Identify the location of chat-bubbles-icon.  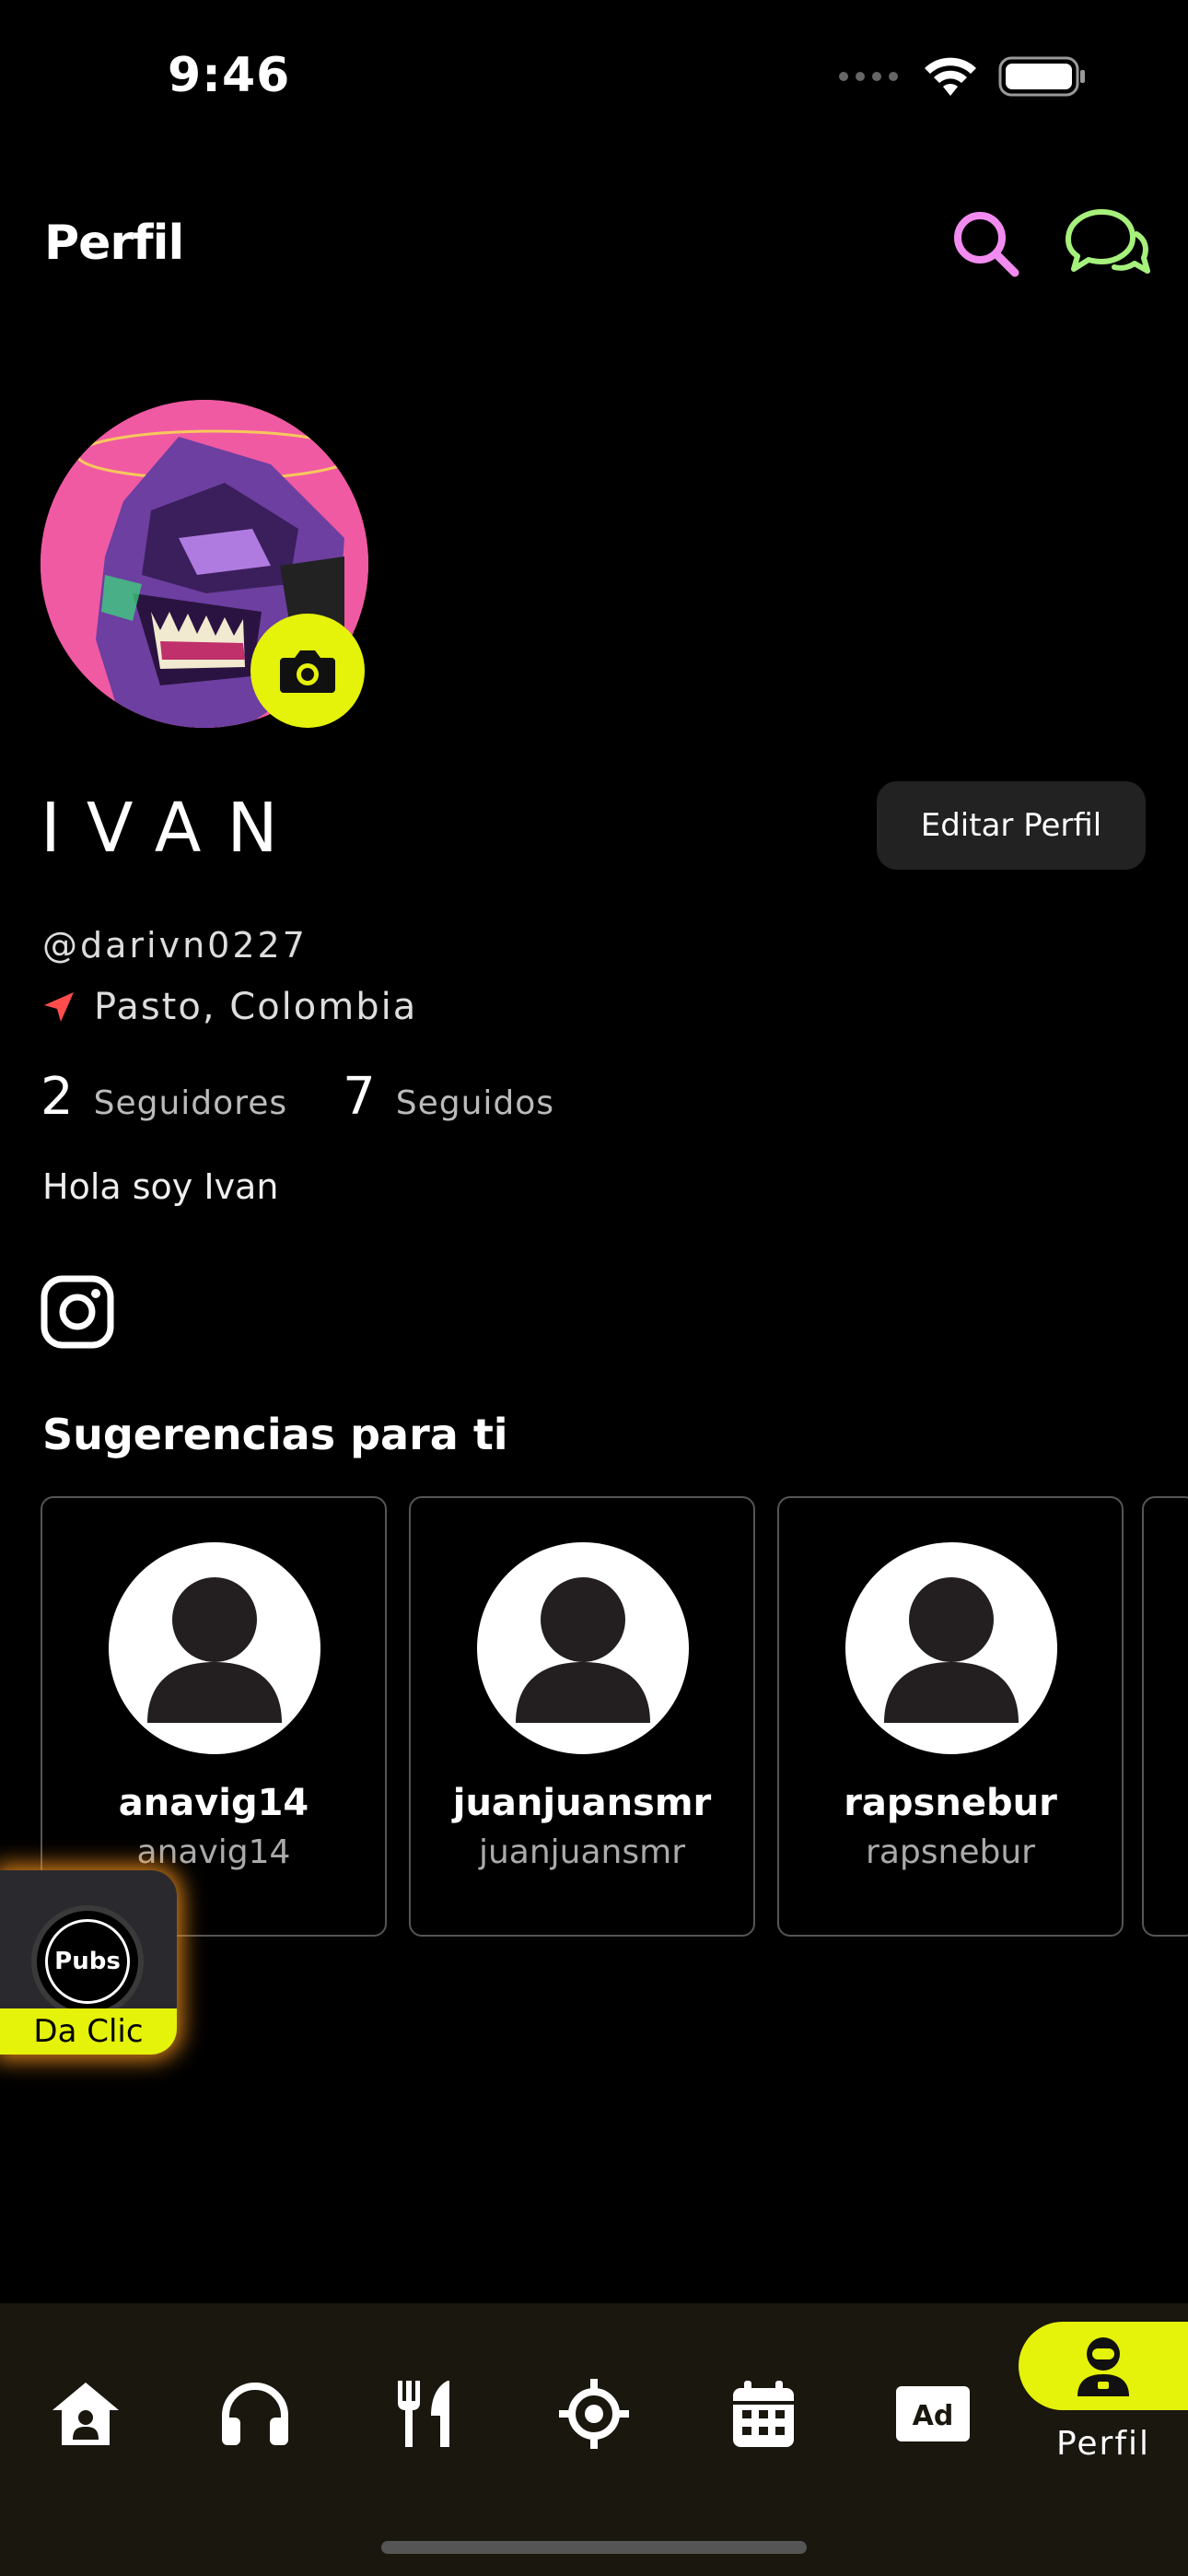
(1108, 241).